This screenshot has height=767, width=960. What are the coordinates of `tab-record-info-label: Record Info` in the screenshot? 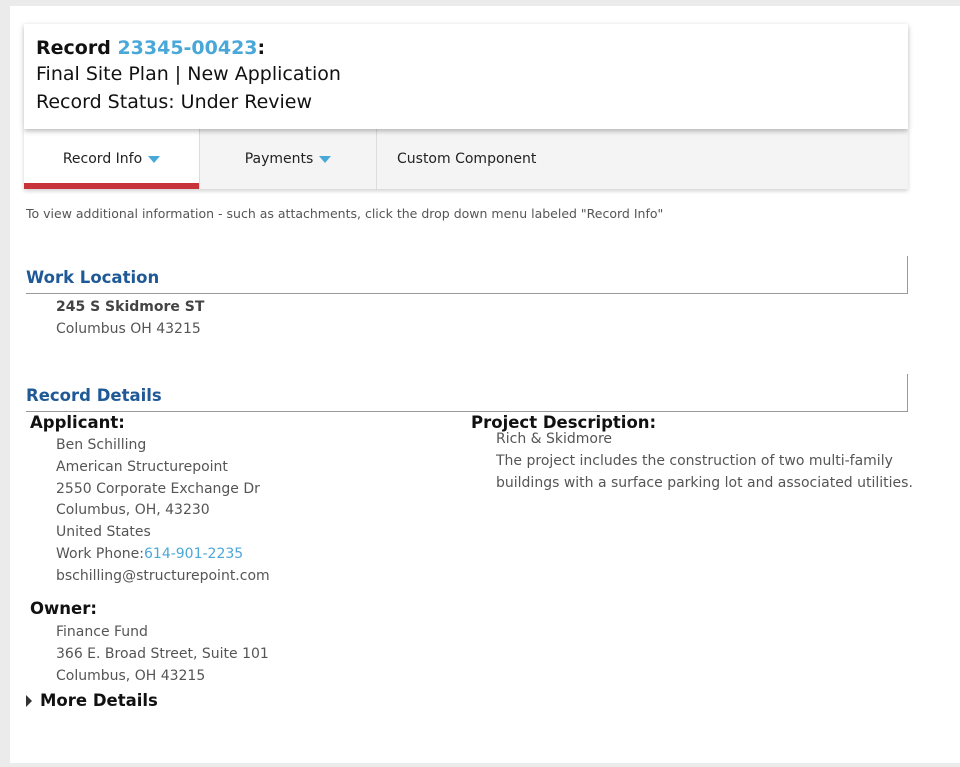 It's located at (102, 159).